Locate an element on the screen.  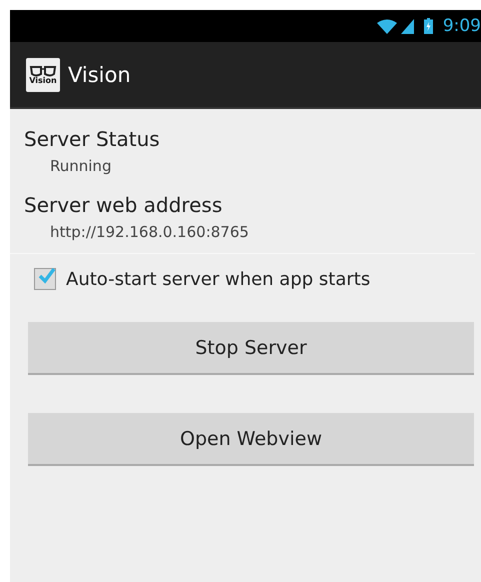
checkmark-icon is located at coordinates (47, 276).